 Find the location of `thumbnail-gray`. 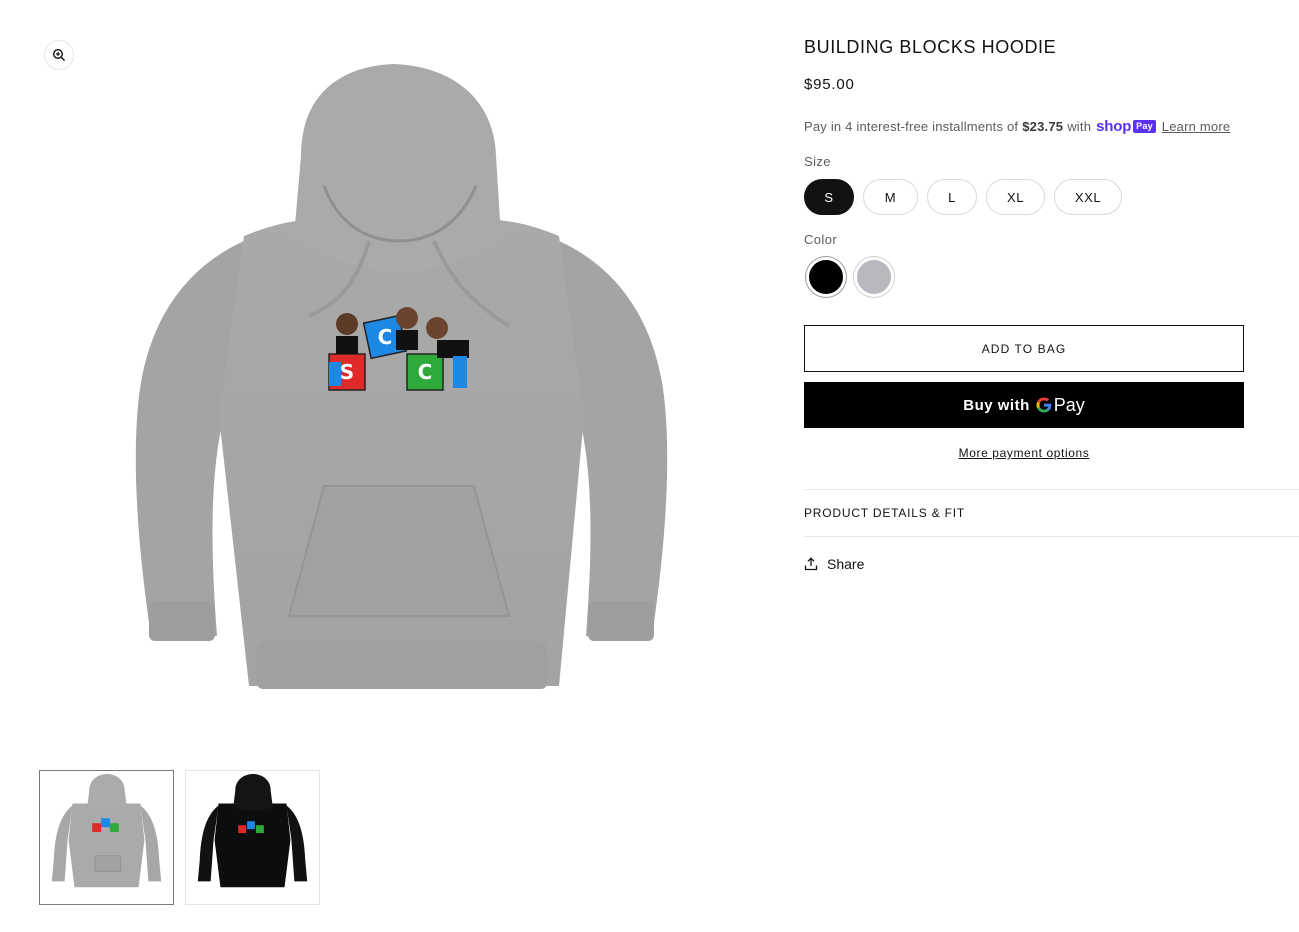

thumbnail-gray is located at coordinates (106, 837).